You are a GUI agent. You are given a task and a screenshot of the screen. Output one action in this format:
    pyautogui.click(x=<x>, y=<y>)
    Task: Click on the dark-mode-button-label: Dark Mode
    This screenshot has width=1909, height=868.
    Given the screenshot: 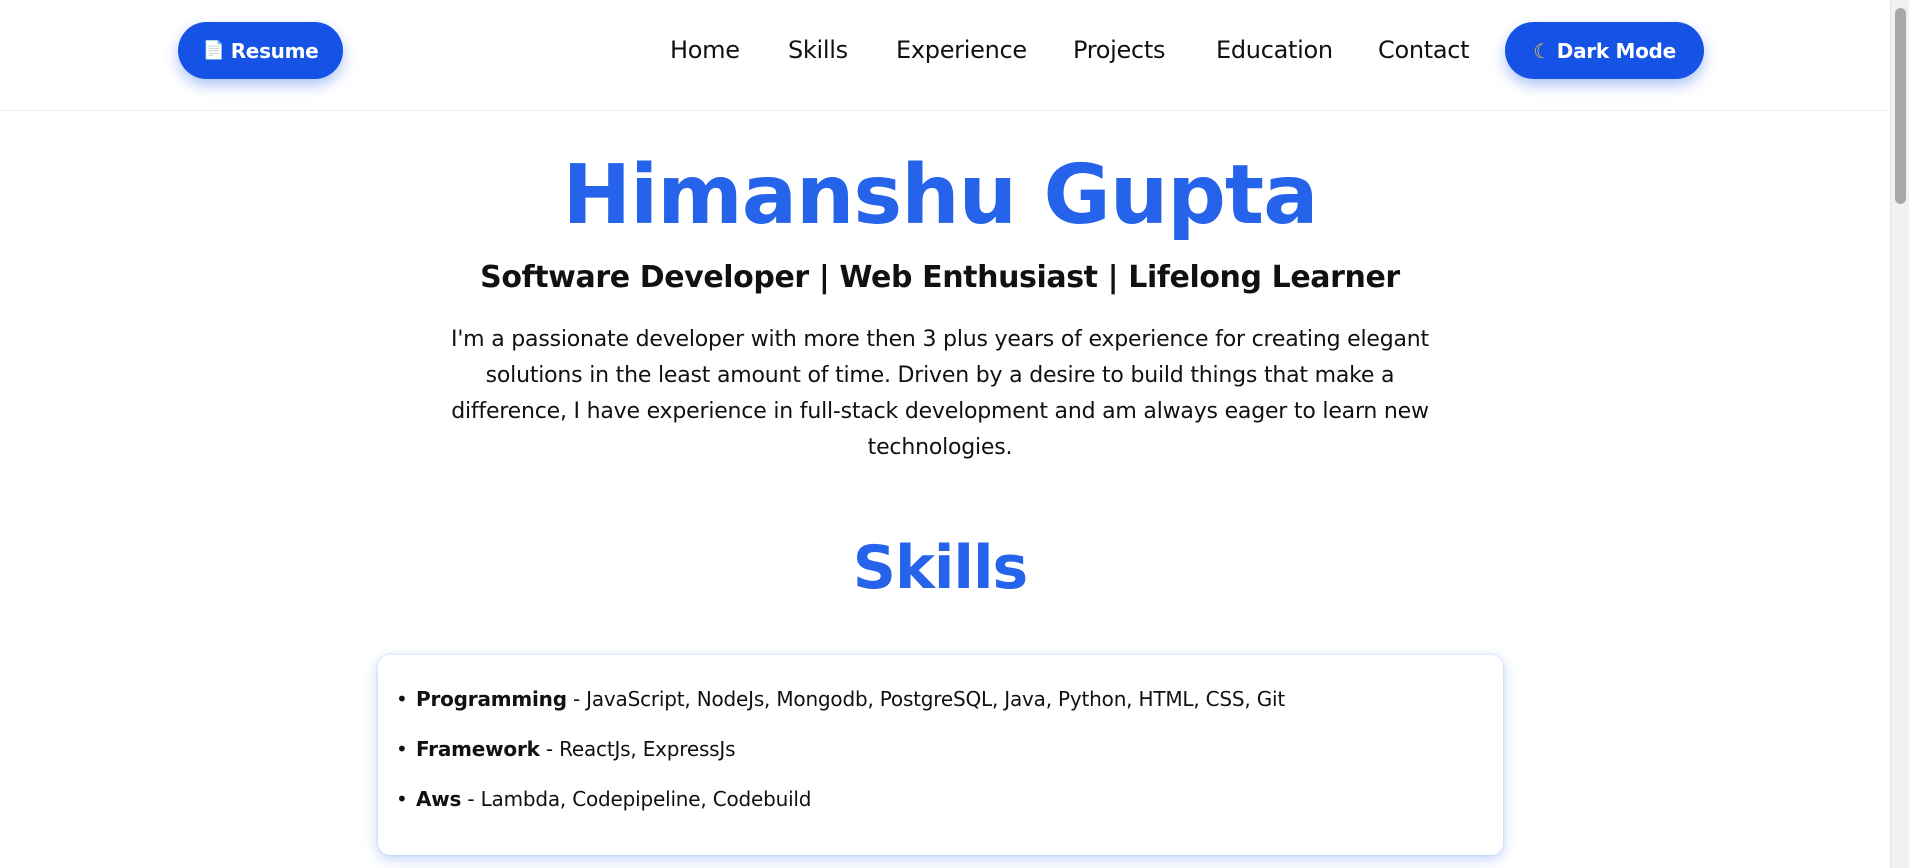 What is the action you would take?
    pyautogui.click(x=1616, y=50)
    